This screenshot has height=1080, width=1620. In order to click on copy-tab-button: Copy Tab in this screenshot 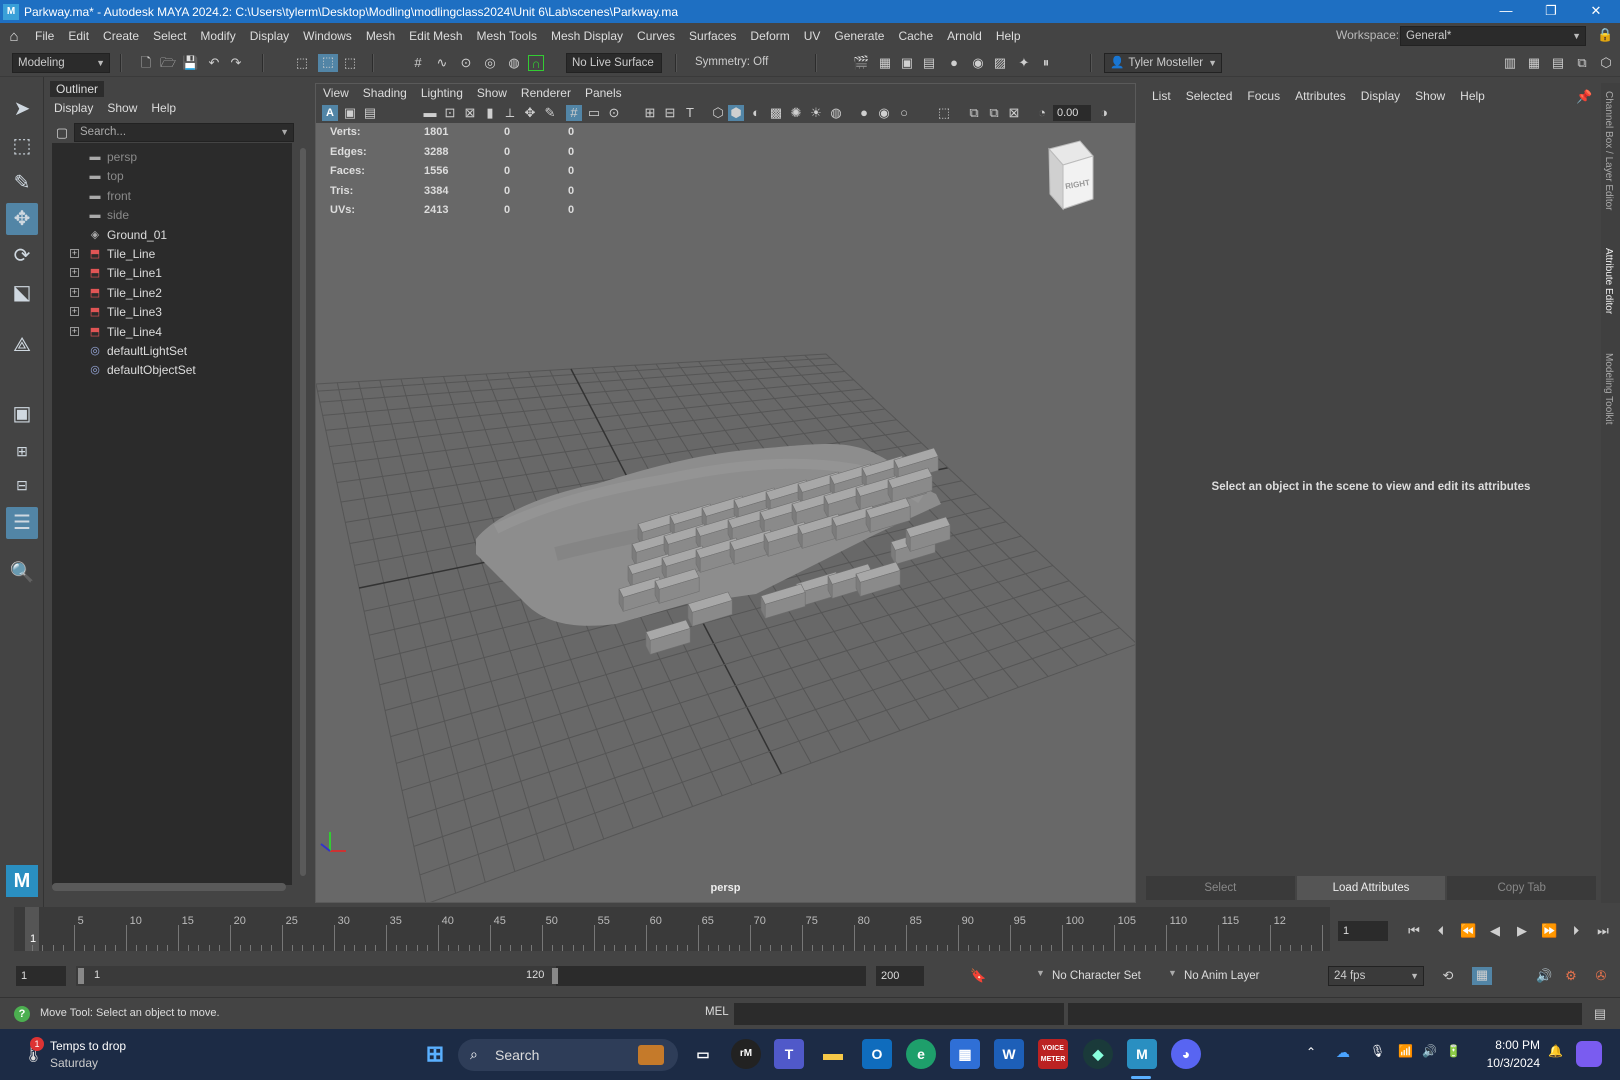, I will do `click(1522, 888)`.